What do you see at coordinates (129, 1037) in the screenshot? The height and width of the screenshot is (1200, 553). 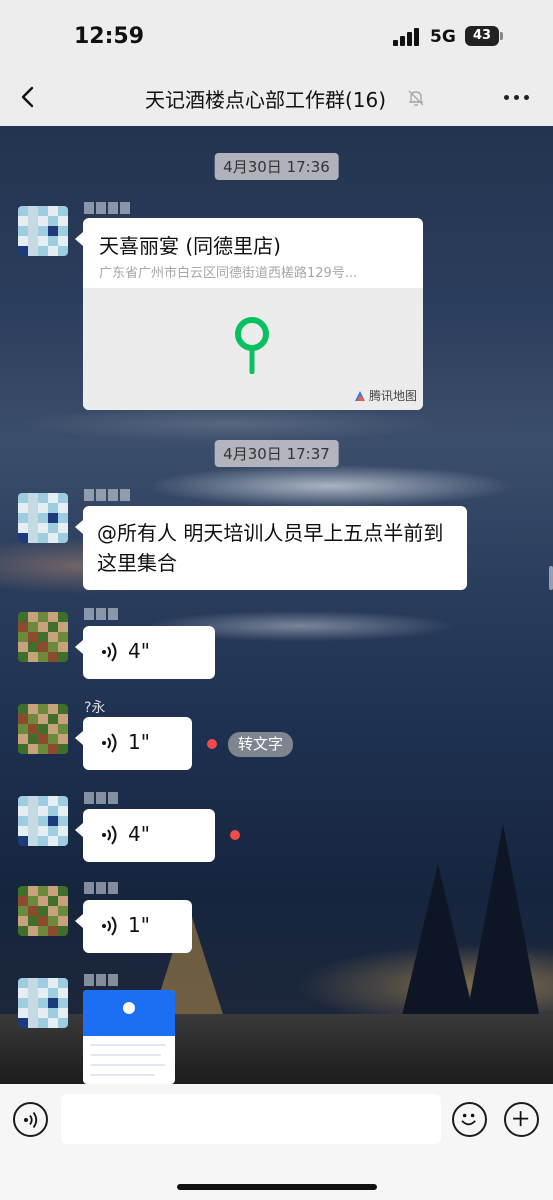 I see `image-message-thumbnail` at bounding box center [129, 1037].